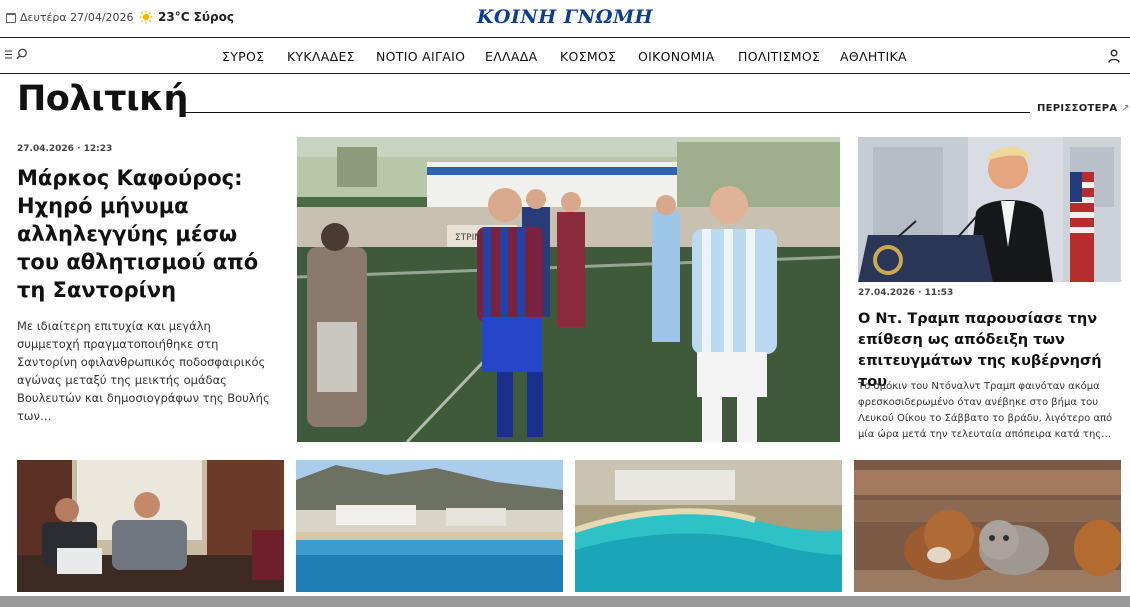  Describe the element at coordinates (22, 54) in the screenshot. I see `search-icon` at that location.